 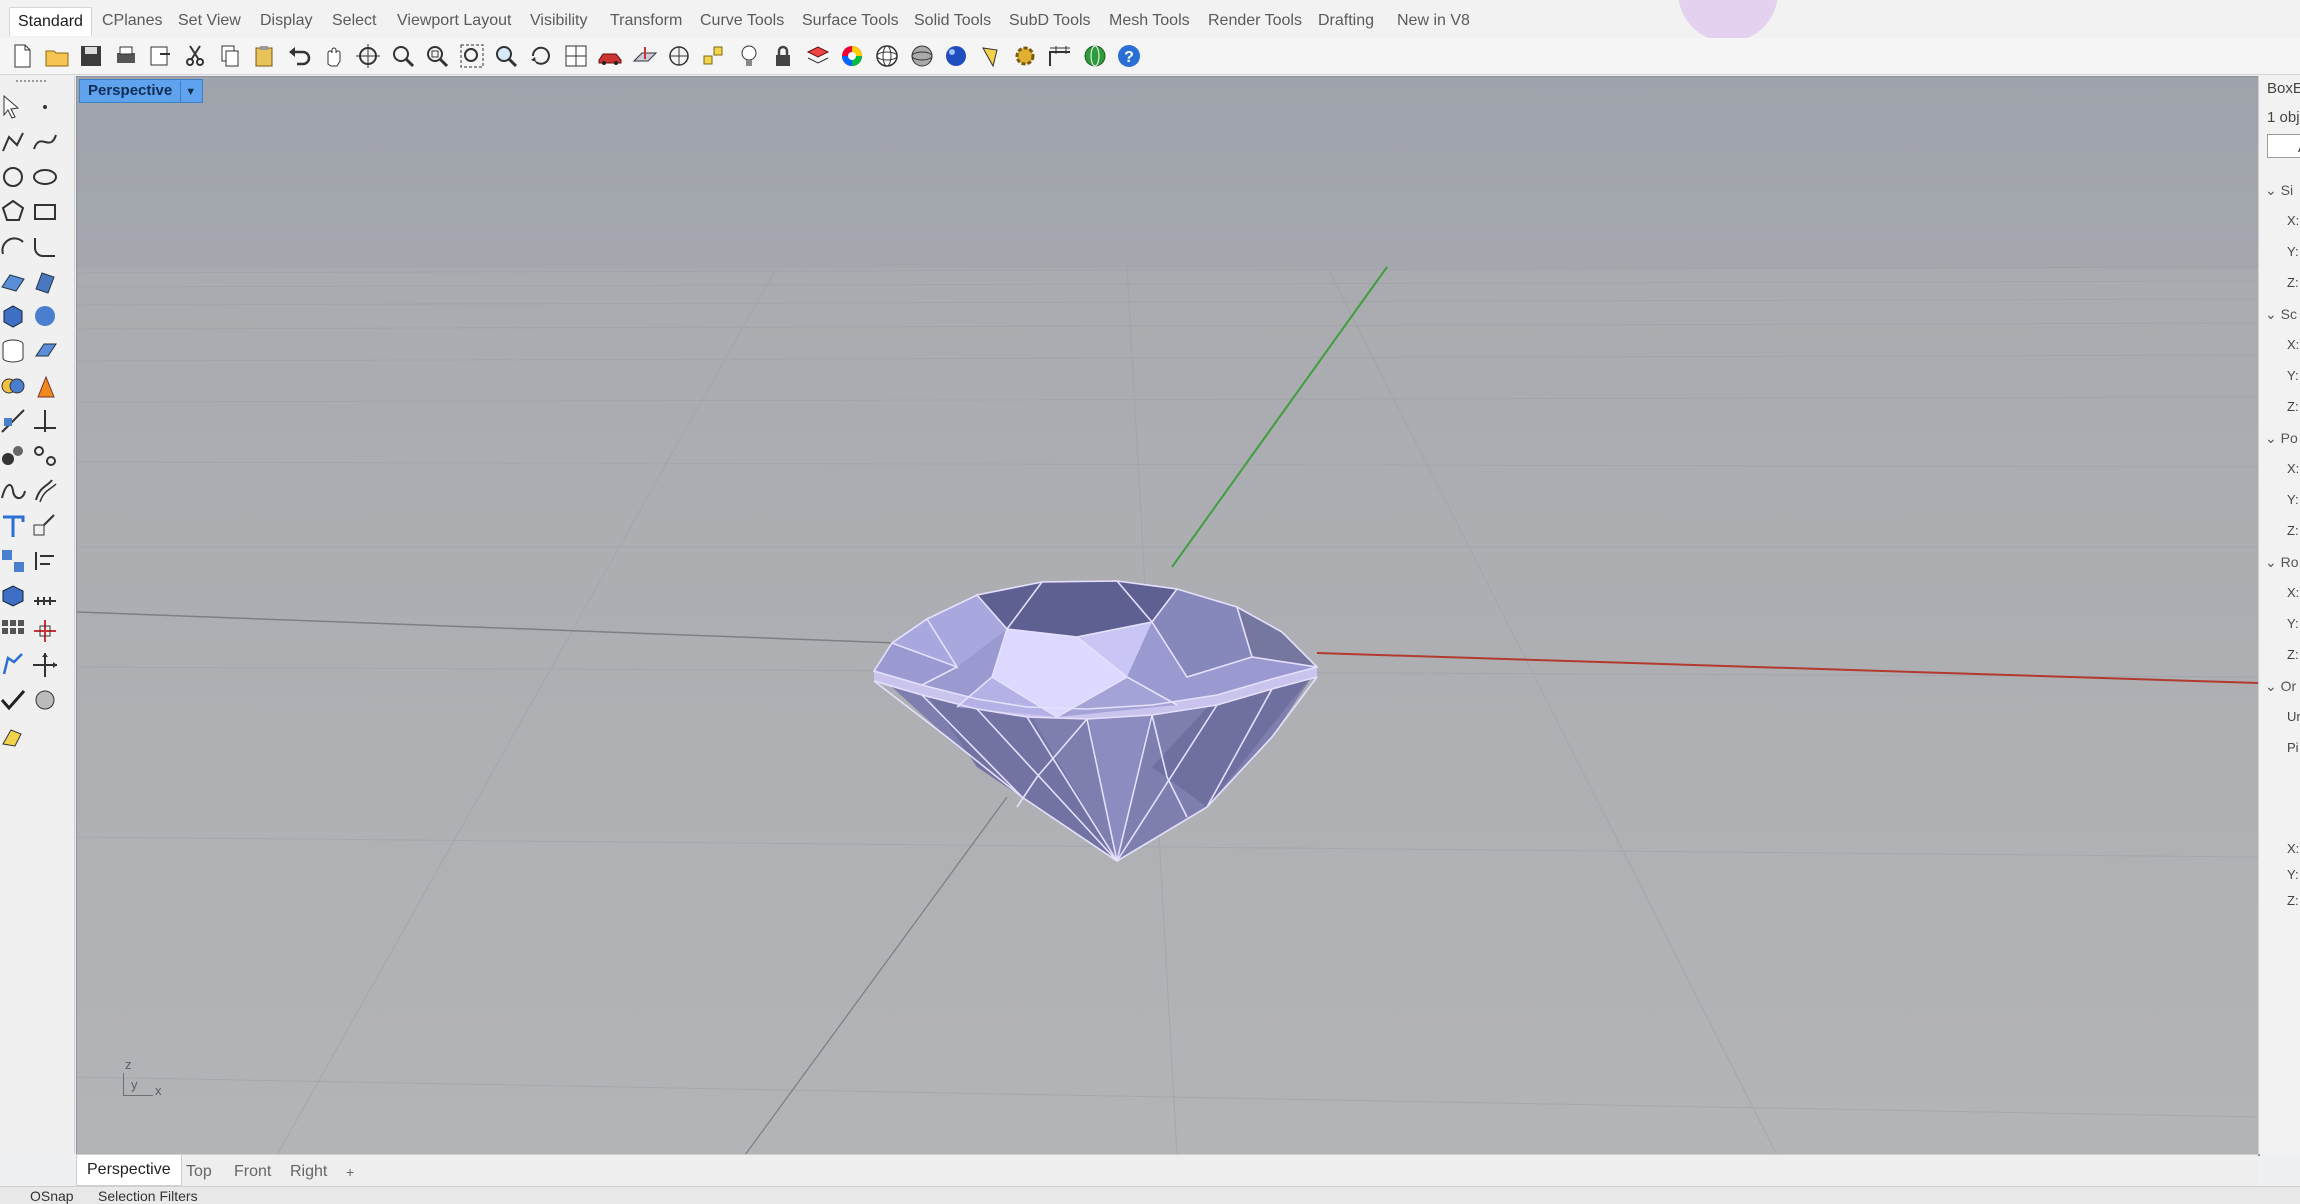 What do you see at coordinates (45, 282) in the screenshot?
I see `loft-icon` at bounding box center [45, 282].